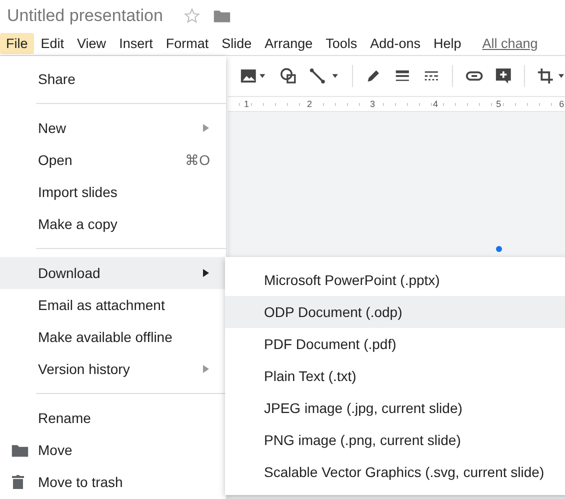 This screenshot has width=565, height=499. I want to click on menu-item: Microsoft PowerPoint (.pptx), so click(395, 280).